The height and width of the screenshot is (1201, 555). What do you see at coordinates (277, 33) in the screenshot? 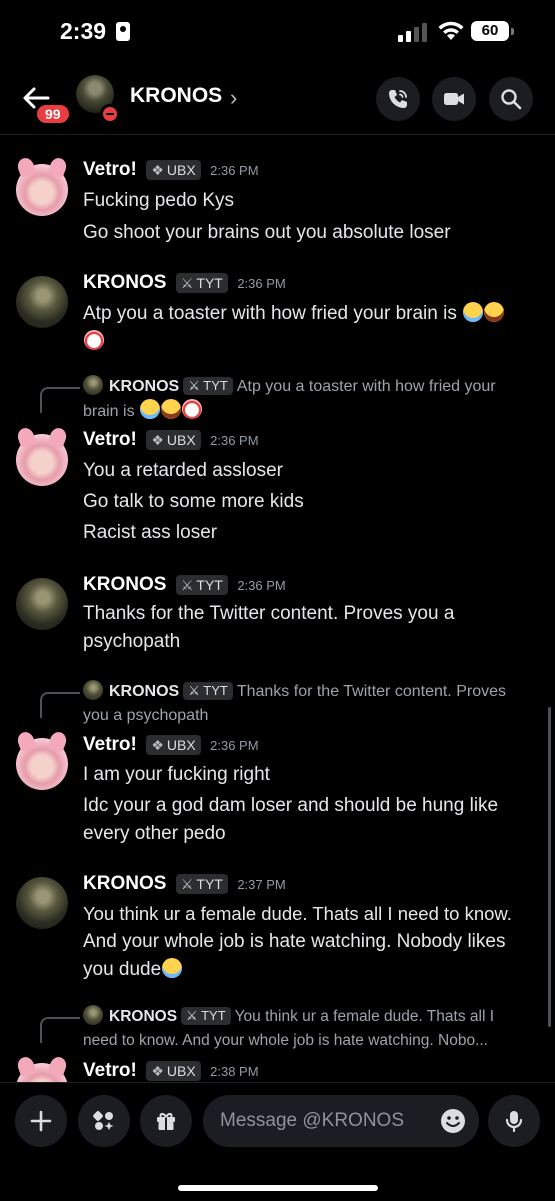
I see `status-bar: 2:39 60` at bounding box center [277, 33].